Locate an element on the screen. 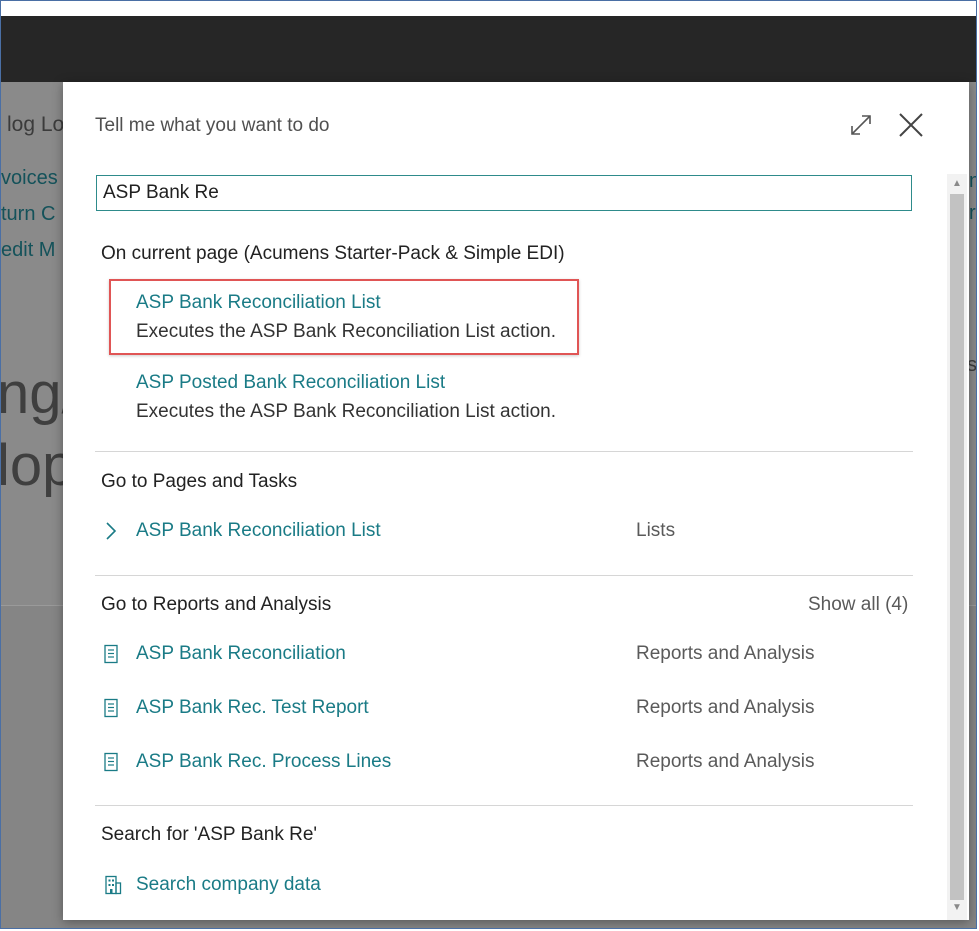 The width and height of the screenshot is (979, 931). background-nav-link: voices is located at coordinates (29, 178).